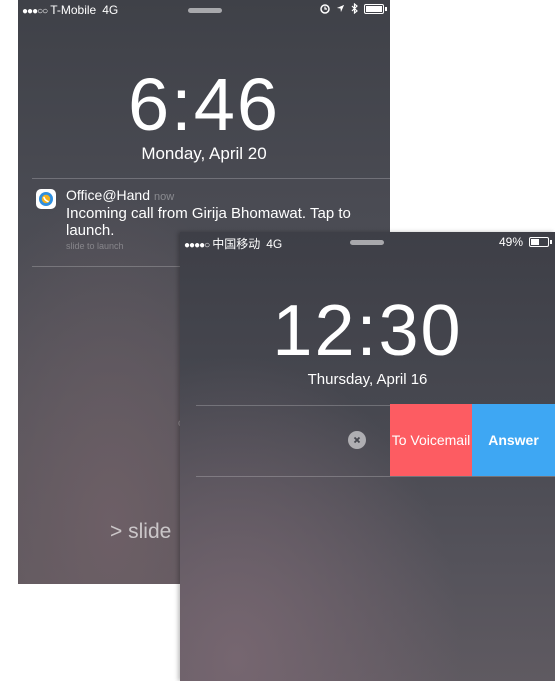 The image size is (555, 681). Describe the element at coordinates (340, 8) in the screenshot. I see `location-arrow-icon` at that location.